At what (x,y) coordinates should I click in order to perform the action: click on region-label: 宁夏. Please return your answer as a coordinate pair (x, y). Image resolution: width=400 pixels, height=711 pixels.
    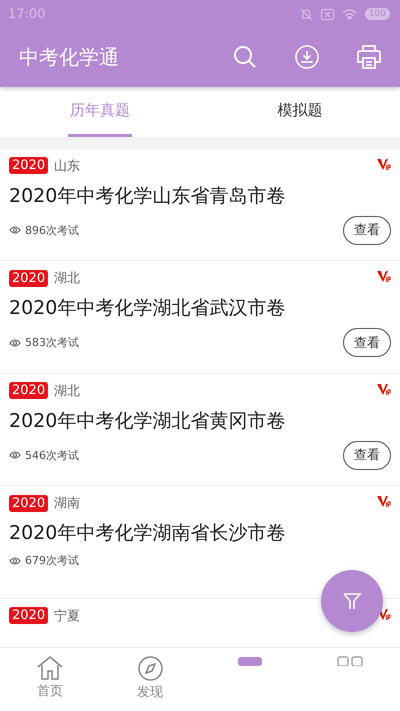
    Looking at the image, I should click on (68, 616).